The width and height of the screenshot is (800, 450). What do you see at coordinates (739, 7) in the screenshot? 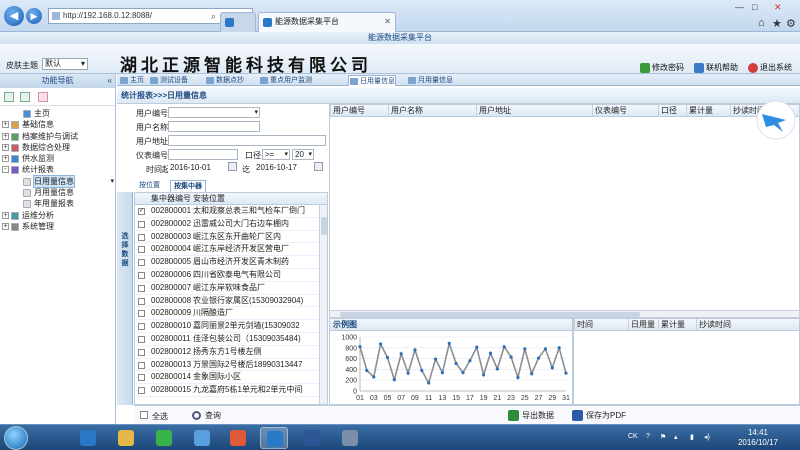
I see `minimize-button: —` at bounding box center [739, 7].